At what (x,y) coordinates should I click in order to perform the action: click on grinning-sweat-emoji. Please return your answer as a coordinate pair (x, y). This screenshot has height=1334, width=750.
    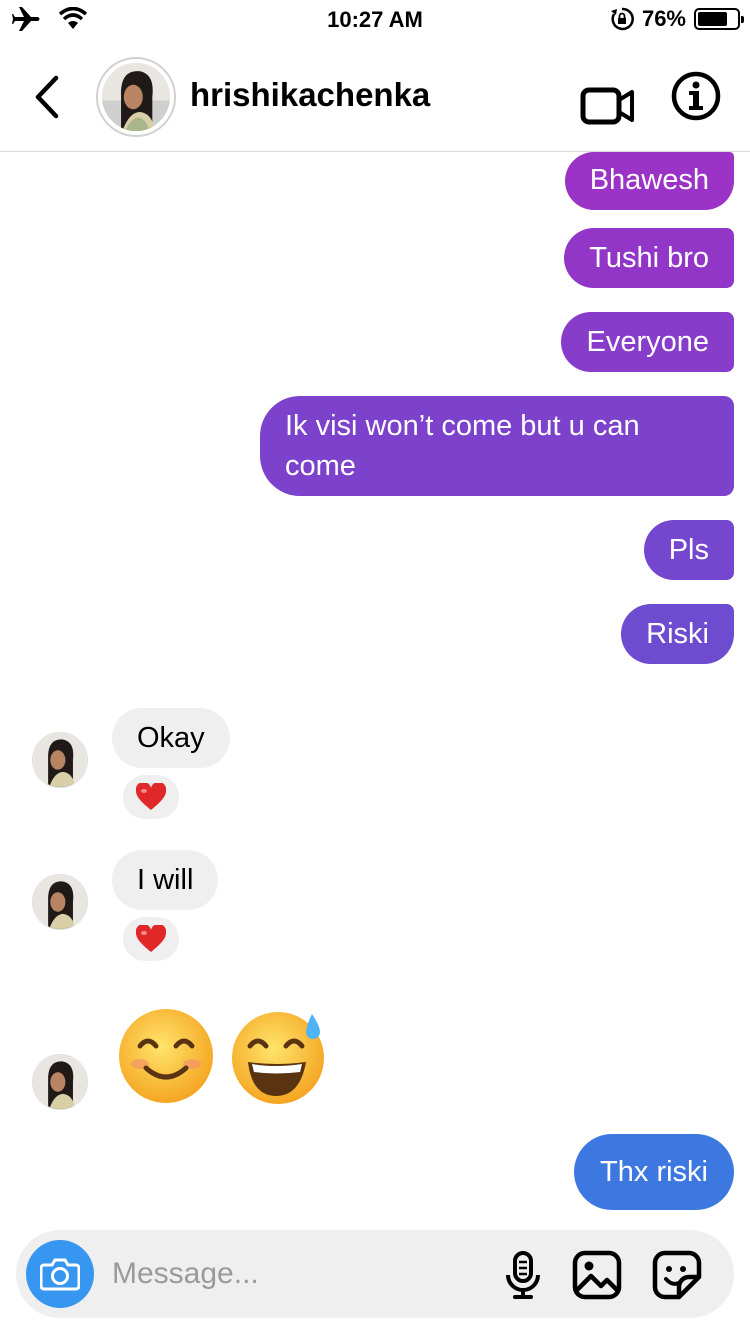
    Looking at the image, I should click on (278, 1056).